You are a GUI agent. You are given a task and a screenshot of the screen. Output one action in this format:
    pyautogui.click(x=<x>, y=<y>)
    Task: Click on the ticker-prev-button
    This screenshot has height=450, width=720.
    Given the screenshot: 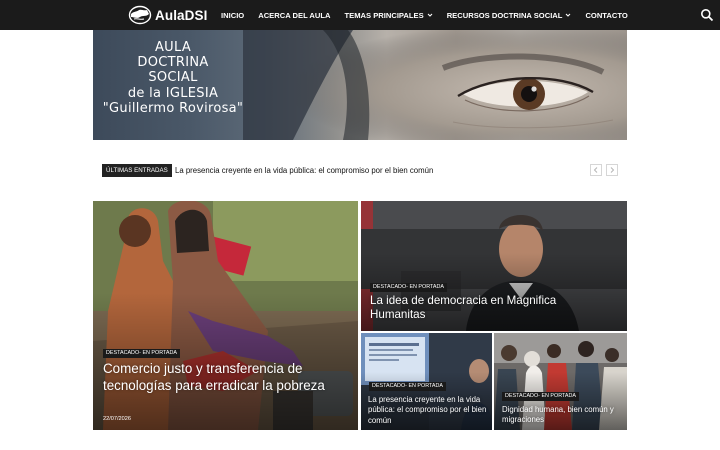 What is the action you would take?
    pyautogui.click(x=596, y=170)
    